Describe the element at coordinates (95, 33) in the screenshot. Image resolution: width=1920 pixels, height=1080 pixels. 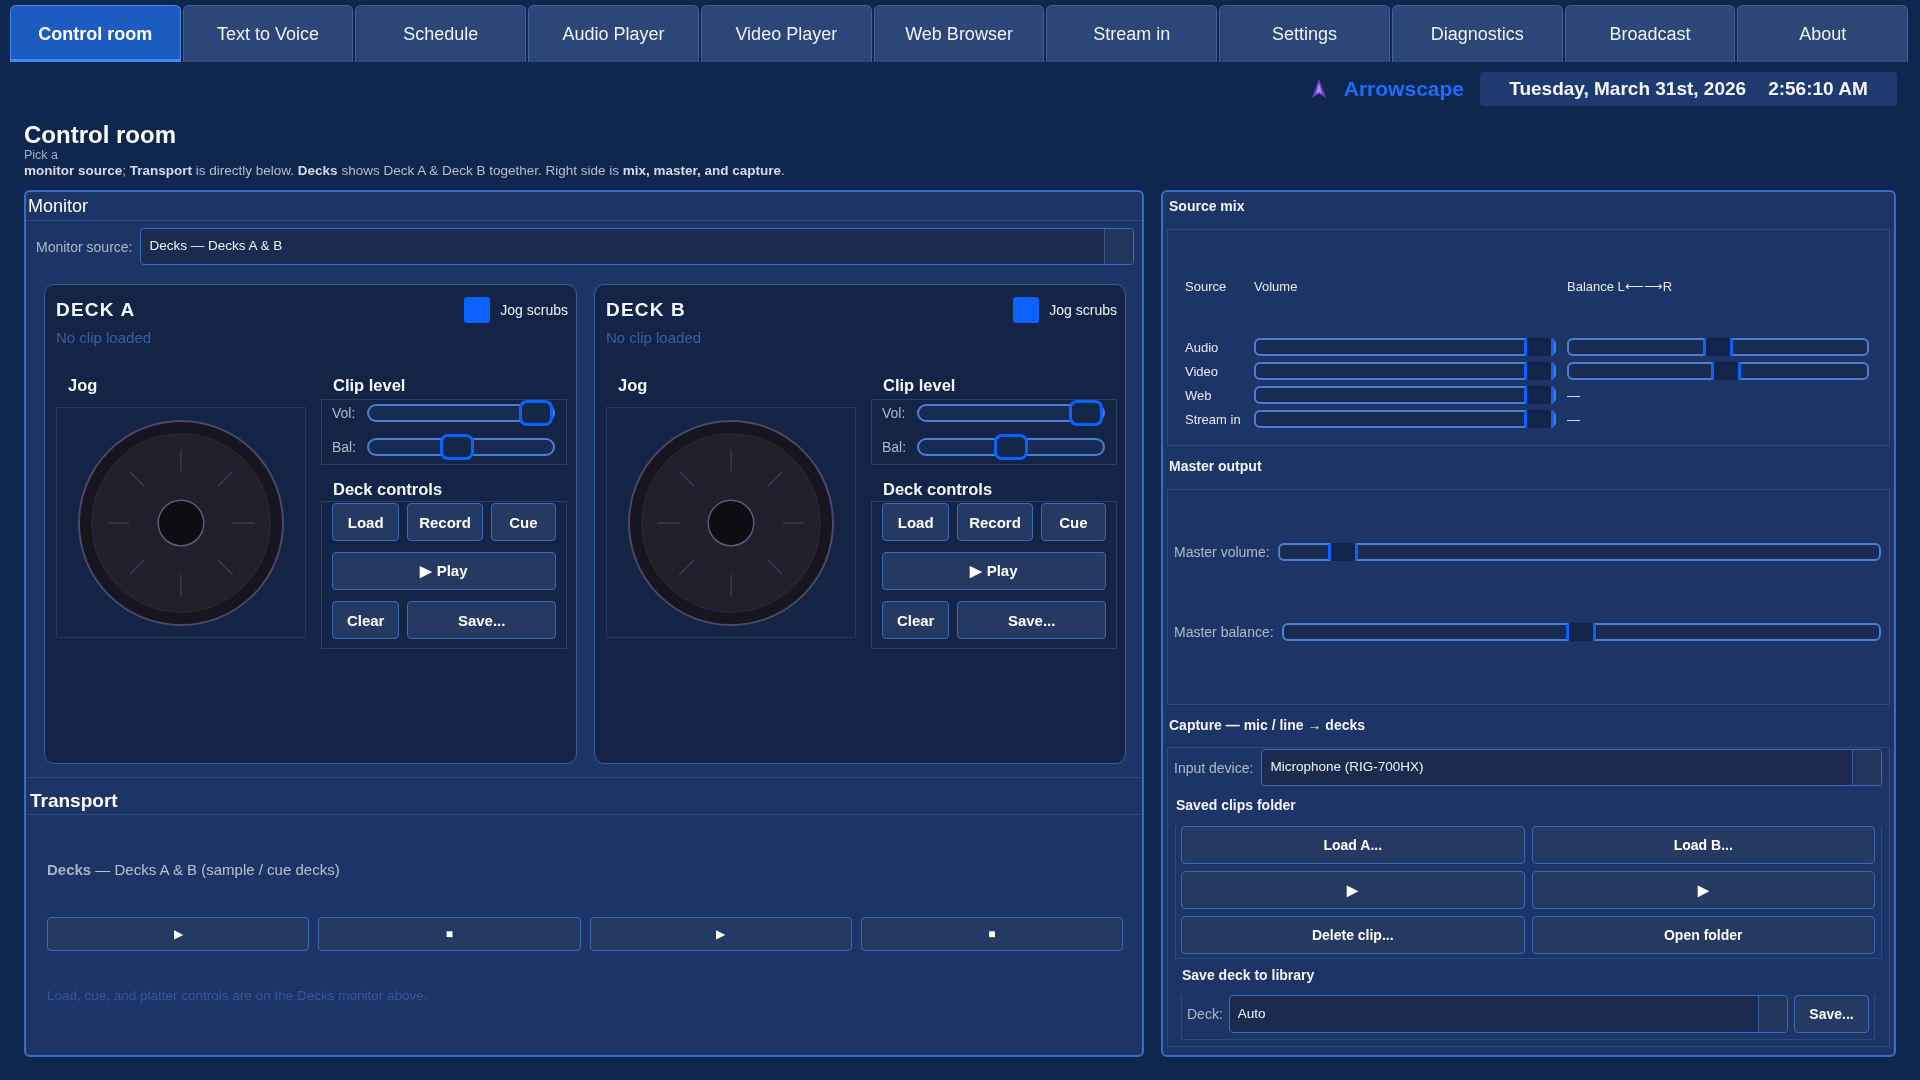
I see `tab: Control room` at that location.